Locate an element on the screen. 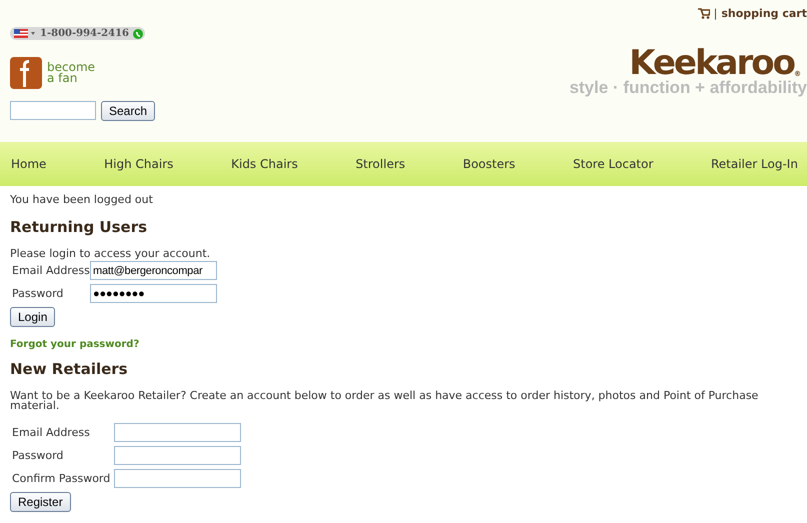  nav-link: Strollers is located at coordinates (381, 164).